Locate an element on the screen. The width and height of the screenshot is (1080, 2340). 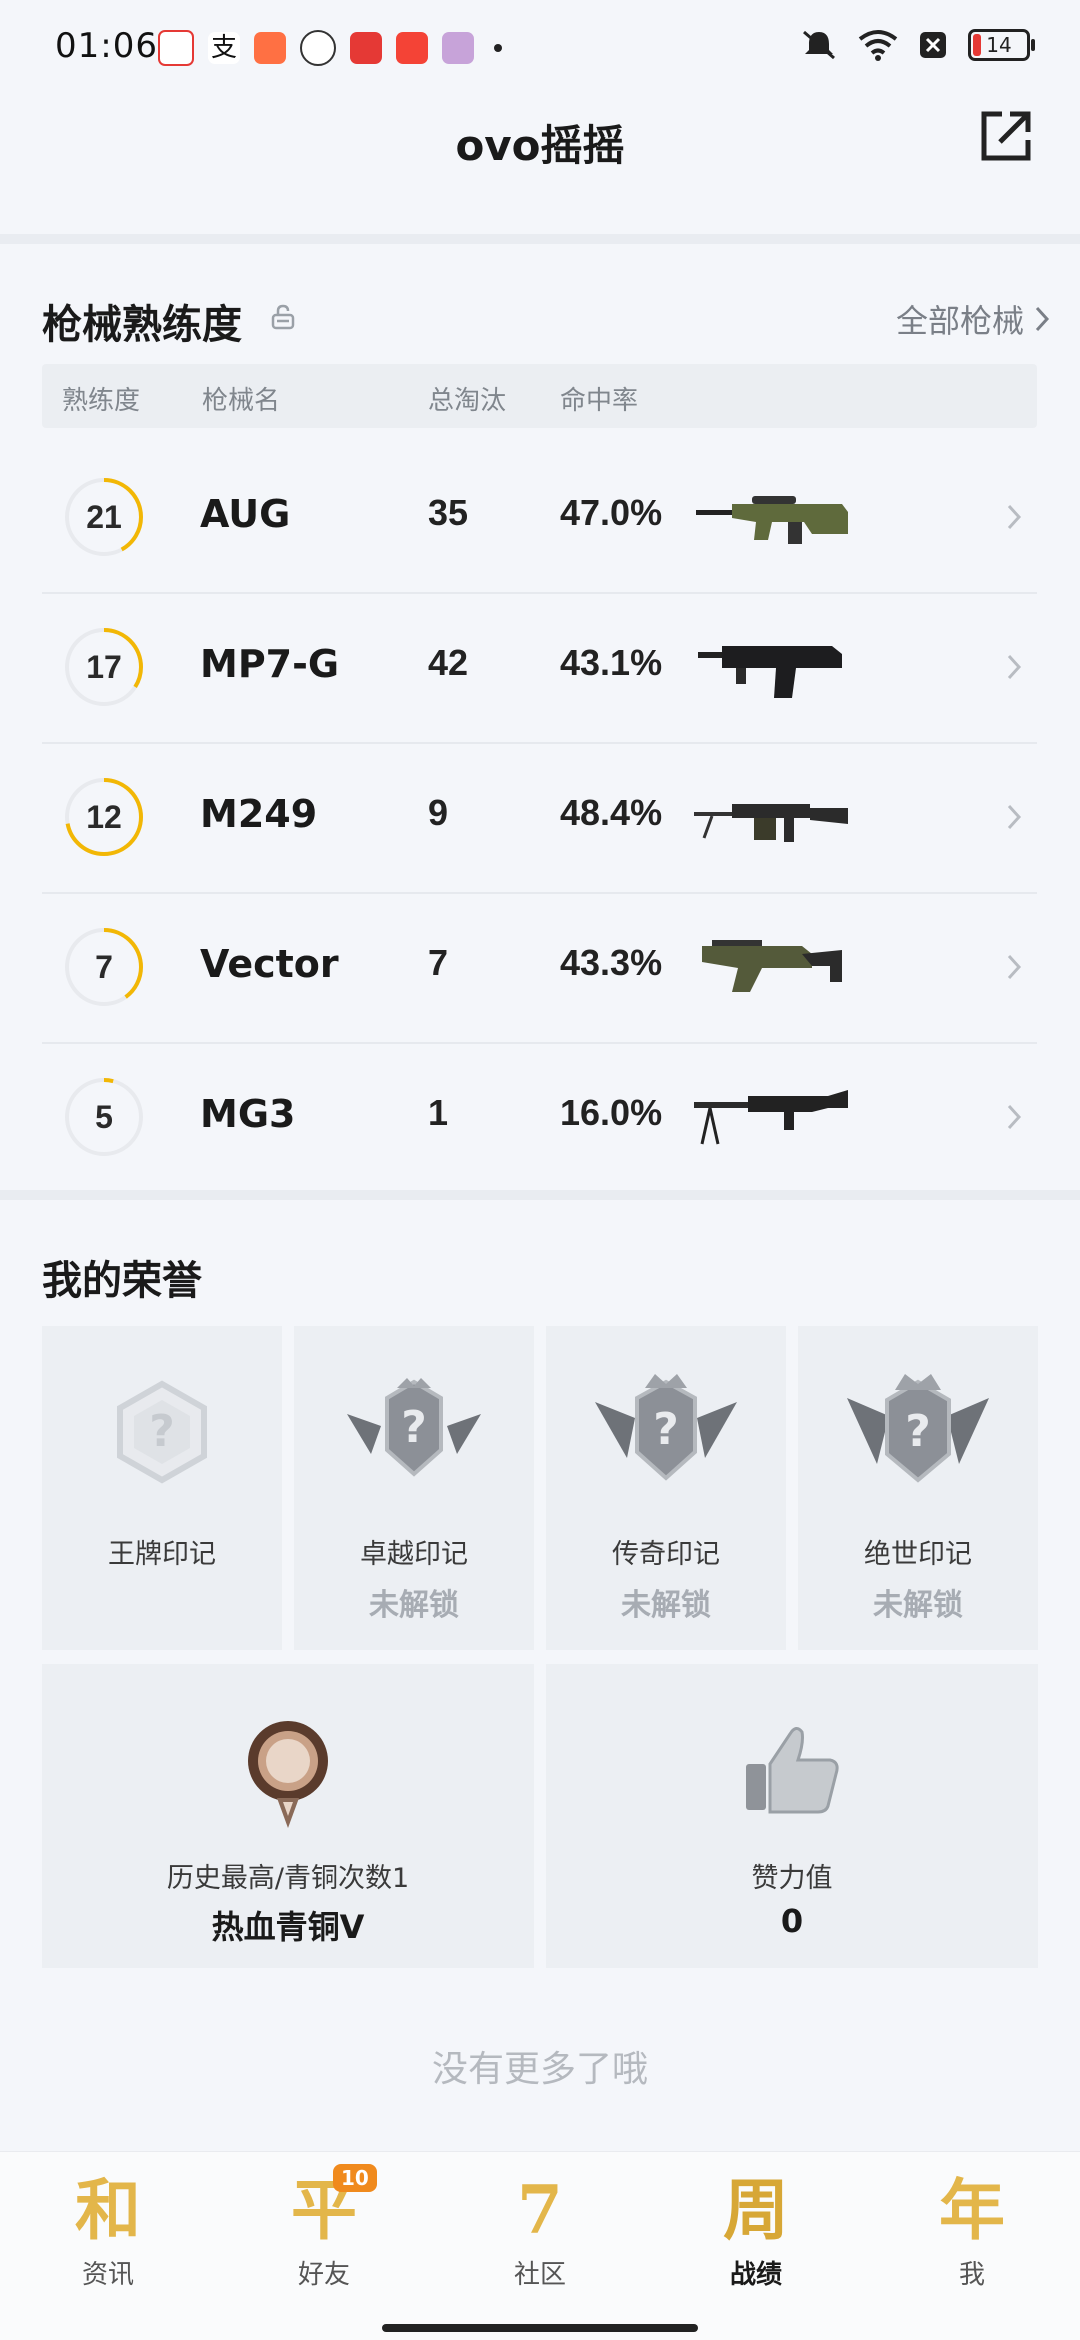
section-title: 枪械熟练度 is located at coordinates (142, 325).